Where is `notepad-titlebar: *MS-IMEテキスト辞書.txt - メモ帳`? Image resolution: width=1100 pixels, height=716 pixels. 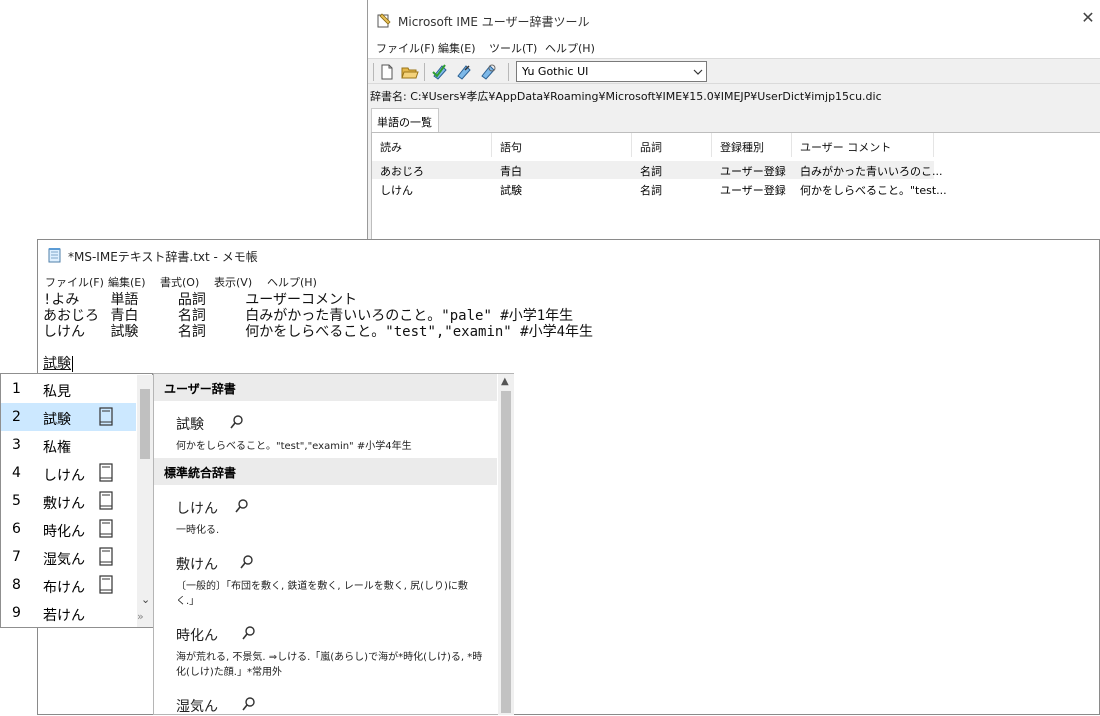 notepad-titlebar: *MS-IMEテキスト辞書.txt - メモ帳 is located at coordinates (569, 255).